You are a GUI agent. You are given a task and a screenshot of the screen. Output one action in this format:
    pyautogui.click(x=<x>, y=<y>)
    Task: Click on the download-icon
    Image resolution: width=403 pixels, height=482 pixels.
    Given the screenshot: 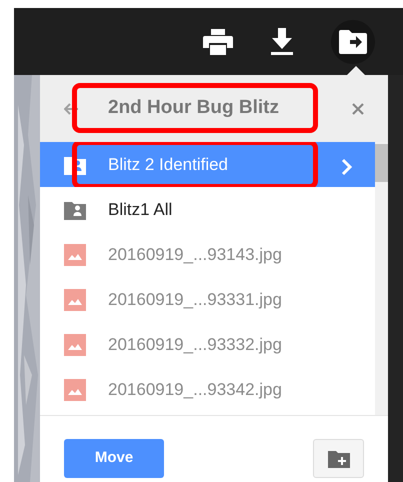 What is the action you would take?
    pyautogui.click(x=282, y=42)
    